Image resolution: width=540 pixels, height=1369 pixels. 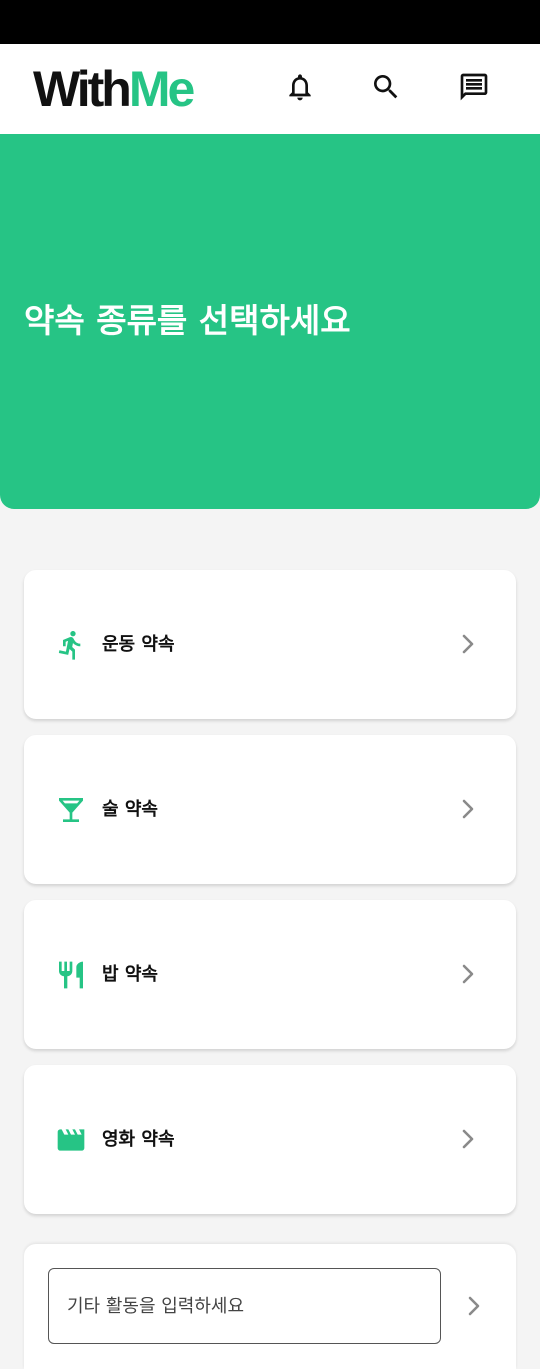 I want to click on status-bar, so click(x=270, y=22).